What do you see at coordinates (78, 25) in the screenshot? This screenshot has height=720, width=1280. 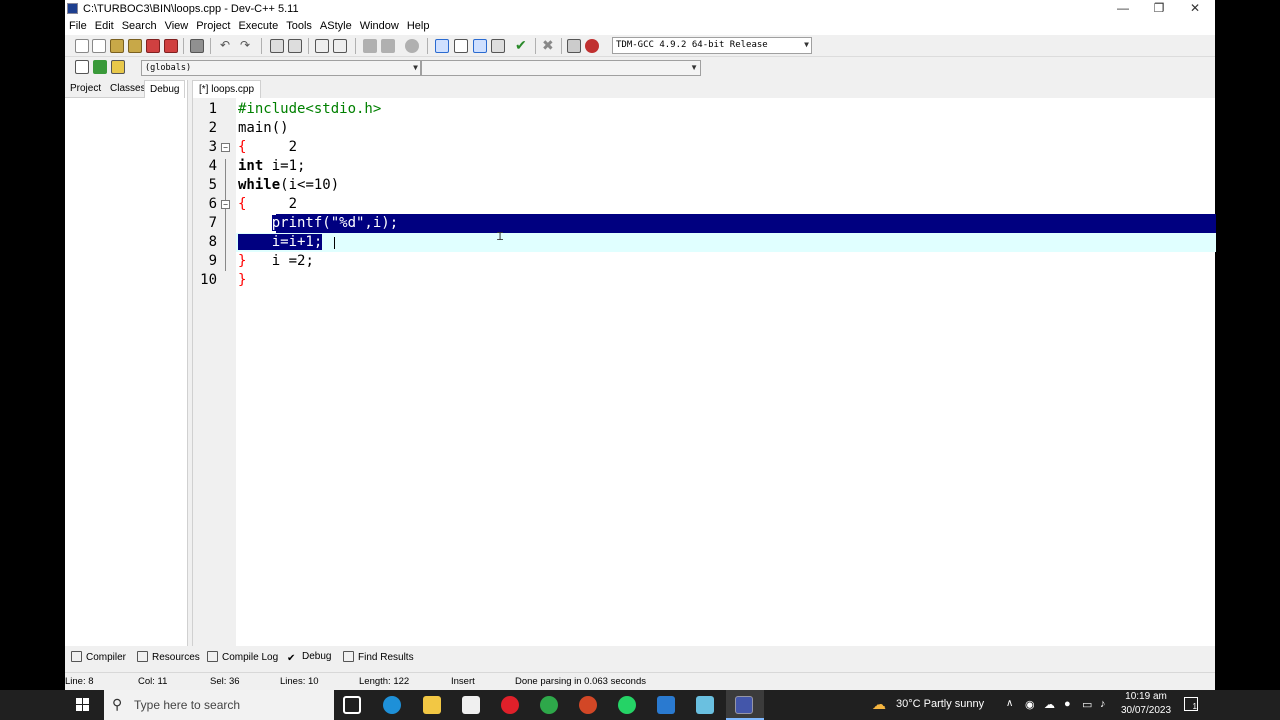 I see `menu-file: File` at bounding box center [78, 25].